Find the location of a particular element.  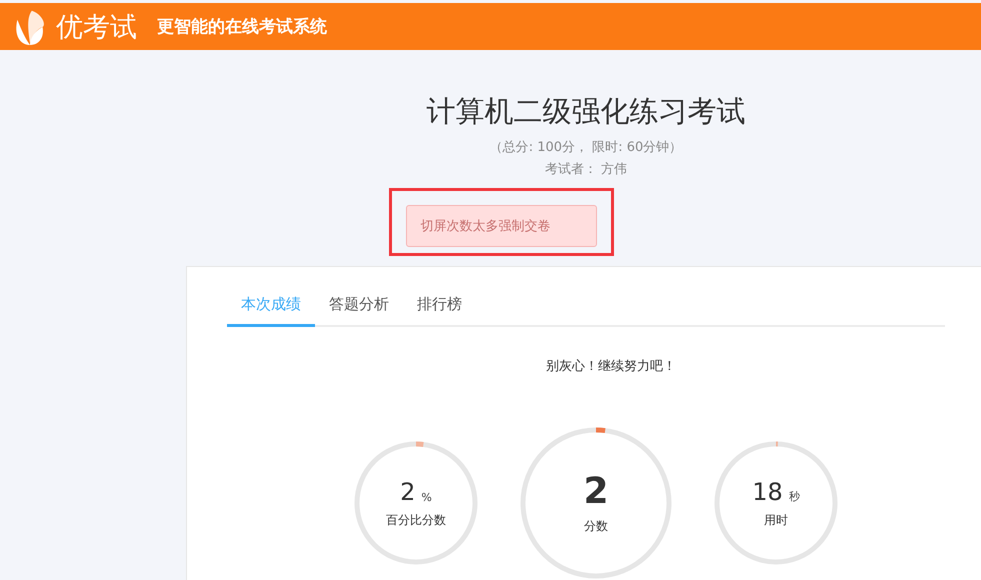

gauge-label: 用时 is located at coordinates (776, 520).